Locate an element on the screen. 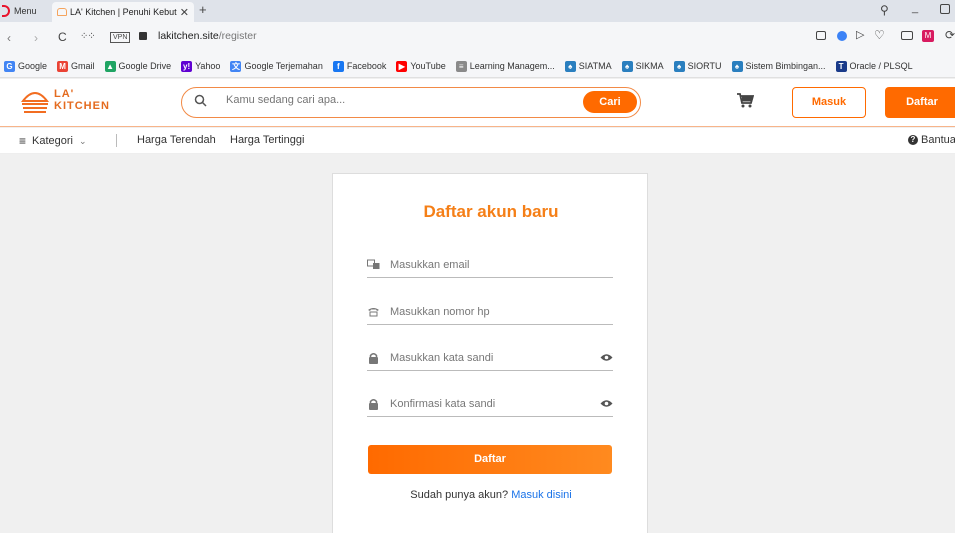  help-label: Bantuan is located at coordinates (938, 140).